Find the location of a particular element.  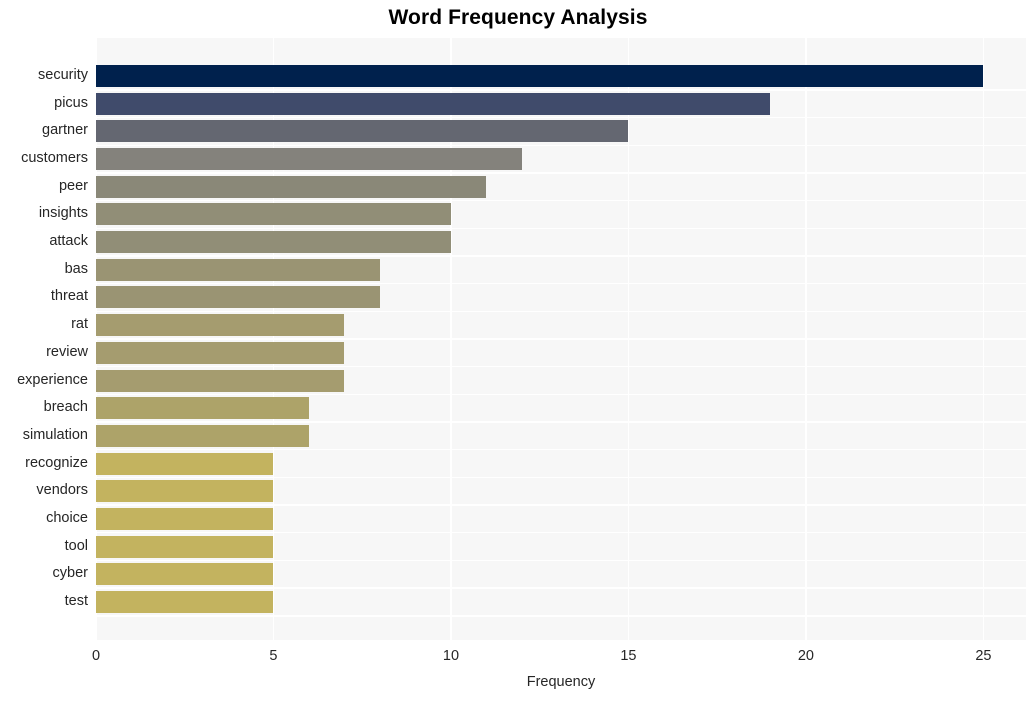

x-tick-label-10: 10 is located at coordinates (451, 656).